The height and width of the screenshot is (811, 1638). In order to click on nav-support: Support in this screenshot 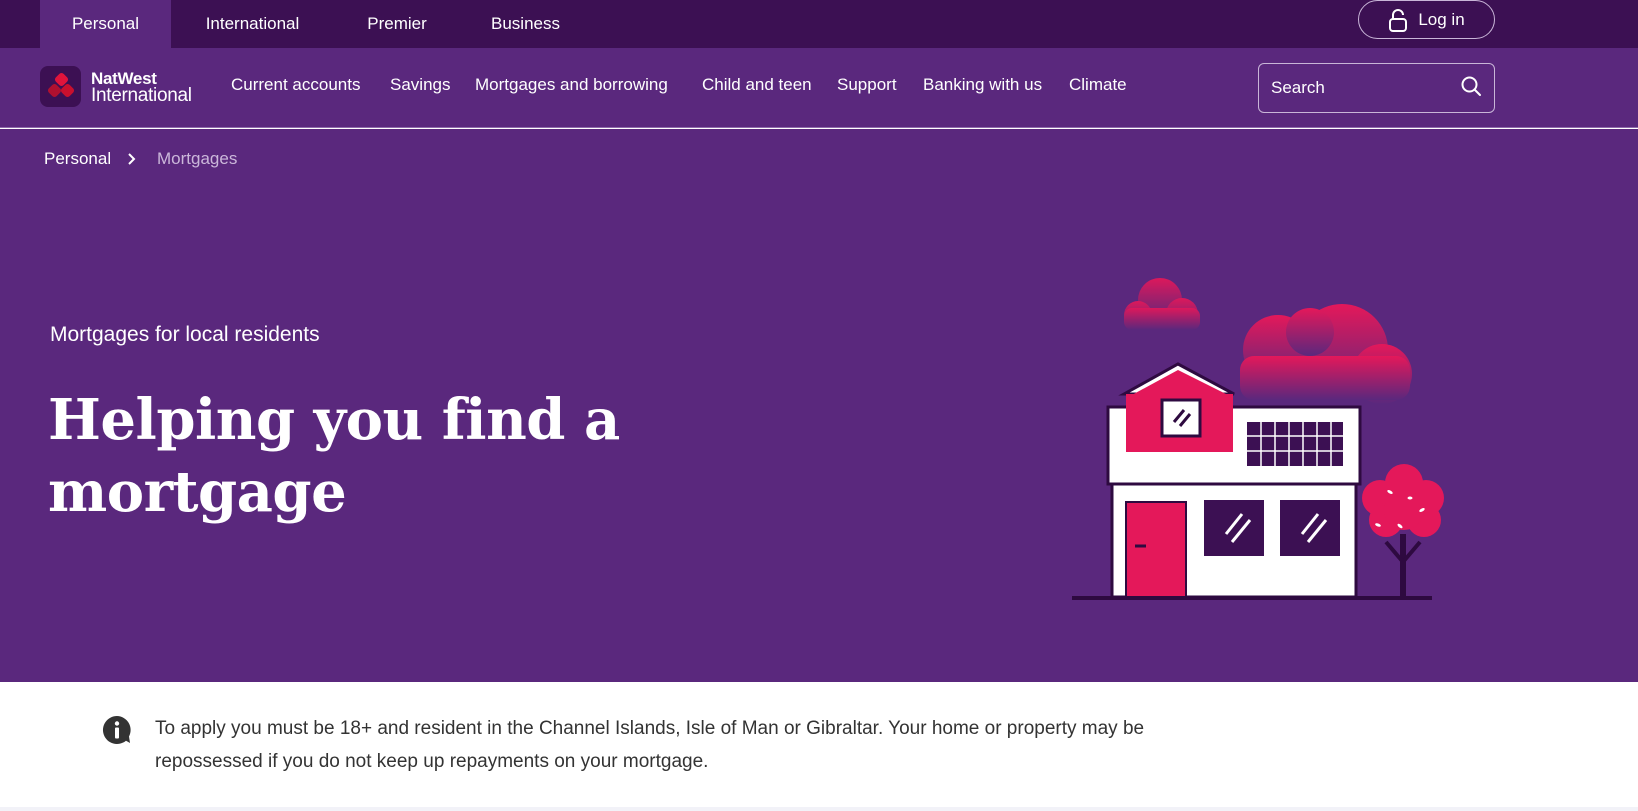, I will do `click(867, 85)`.